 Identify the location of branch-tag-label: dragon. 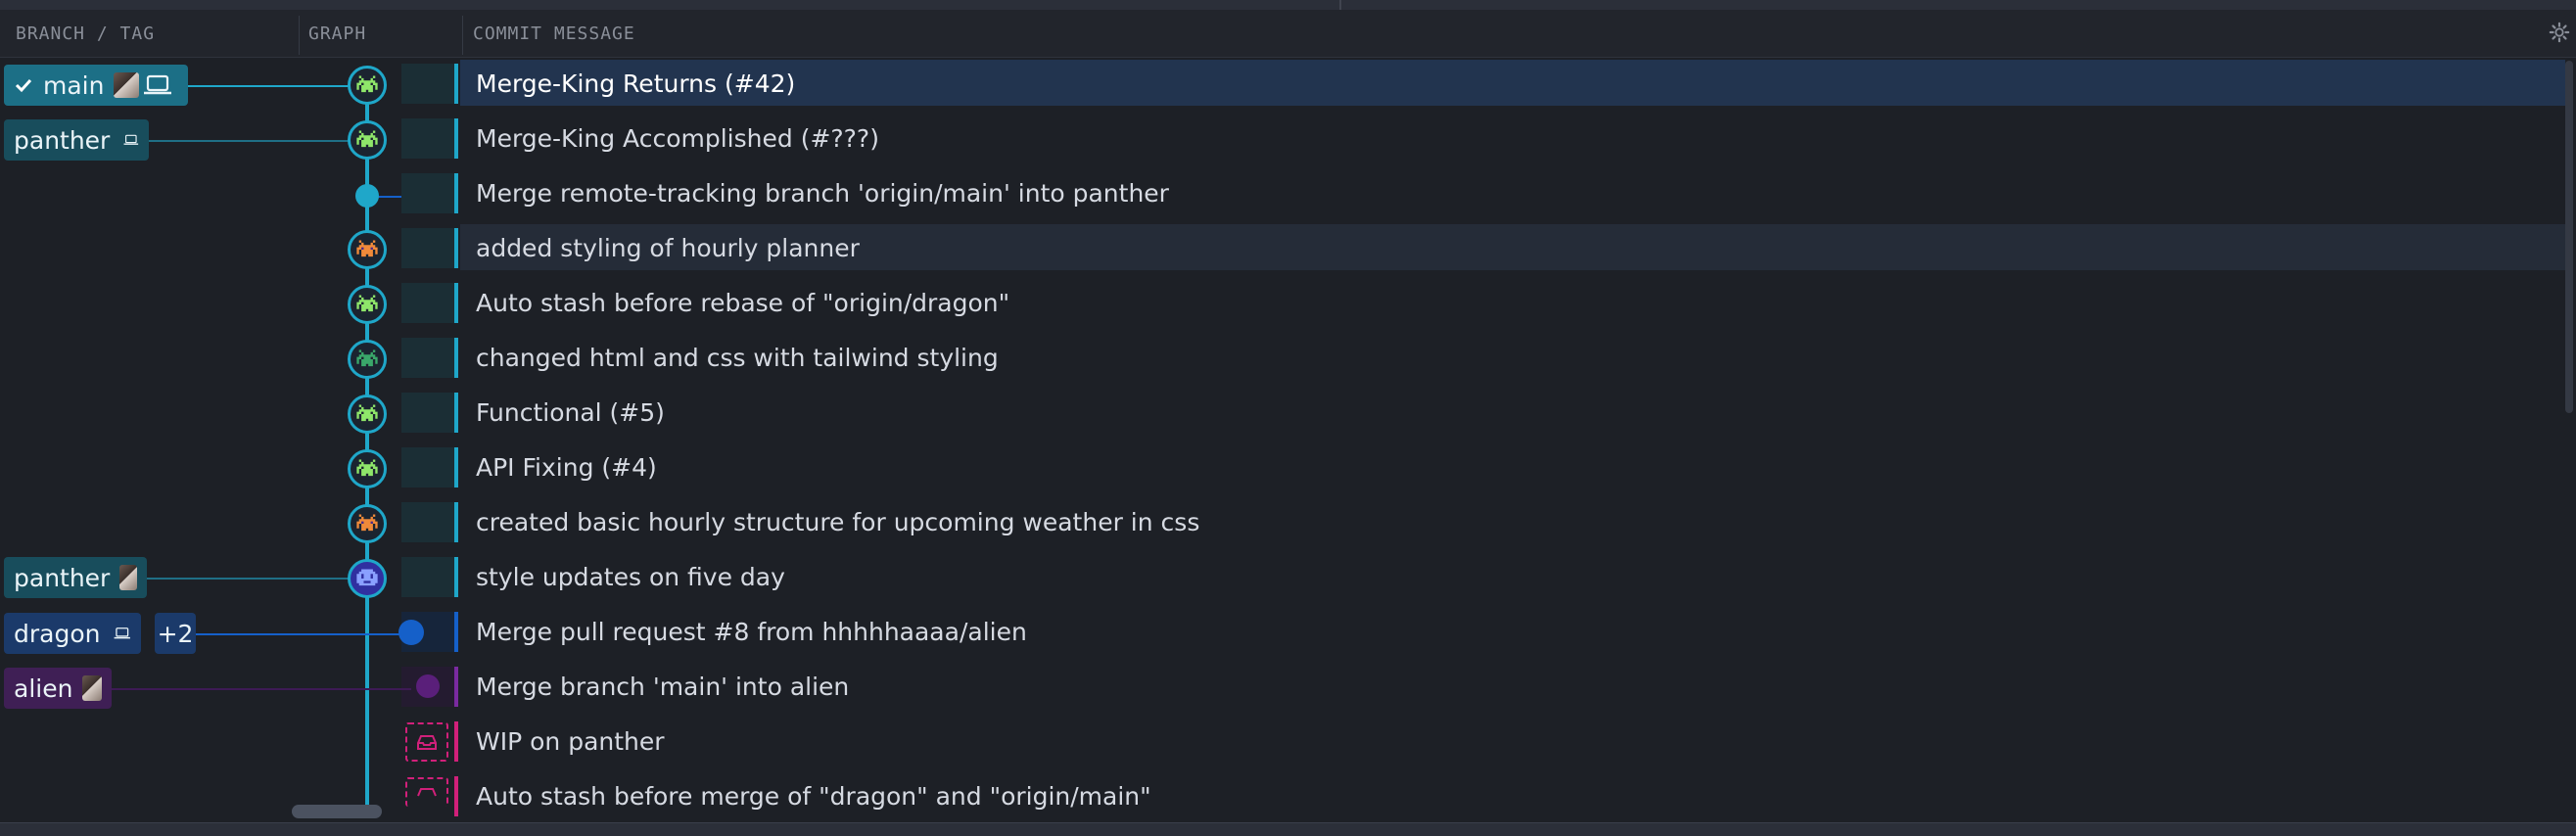
(57, 633).